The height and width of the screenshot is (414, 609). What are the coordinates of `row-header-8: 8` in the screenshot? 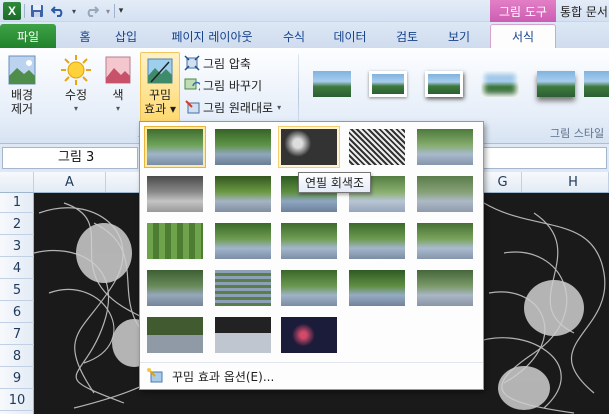 It's located at (17, 357).